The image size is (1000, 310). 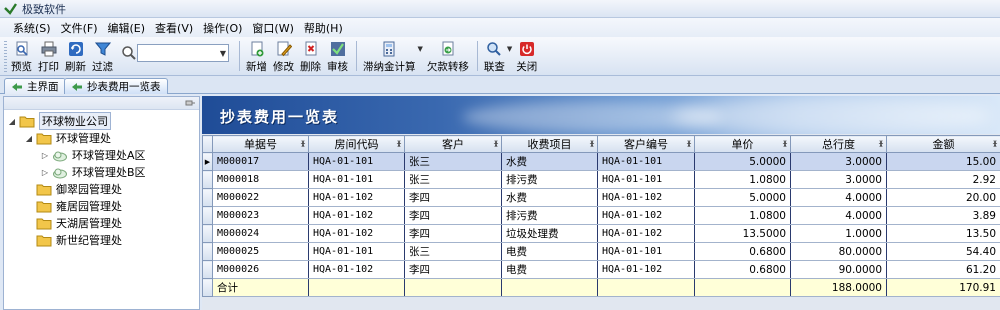 I want to click on table-cell: M000023, so click(x=260, y=215).